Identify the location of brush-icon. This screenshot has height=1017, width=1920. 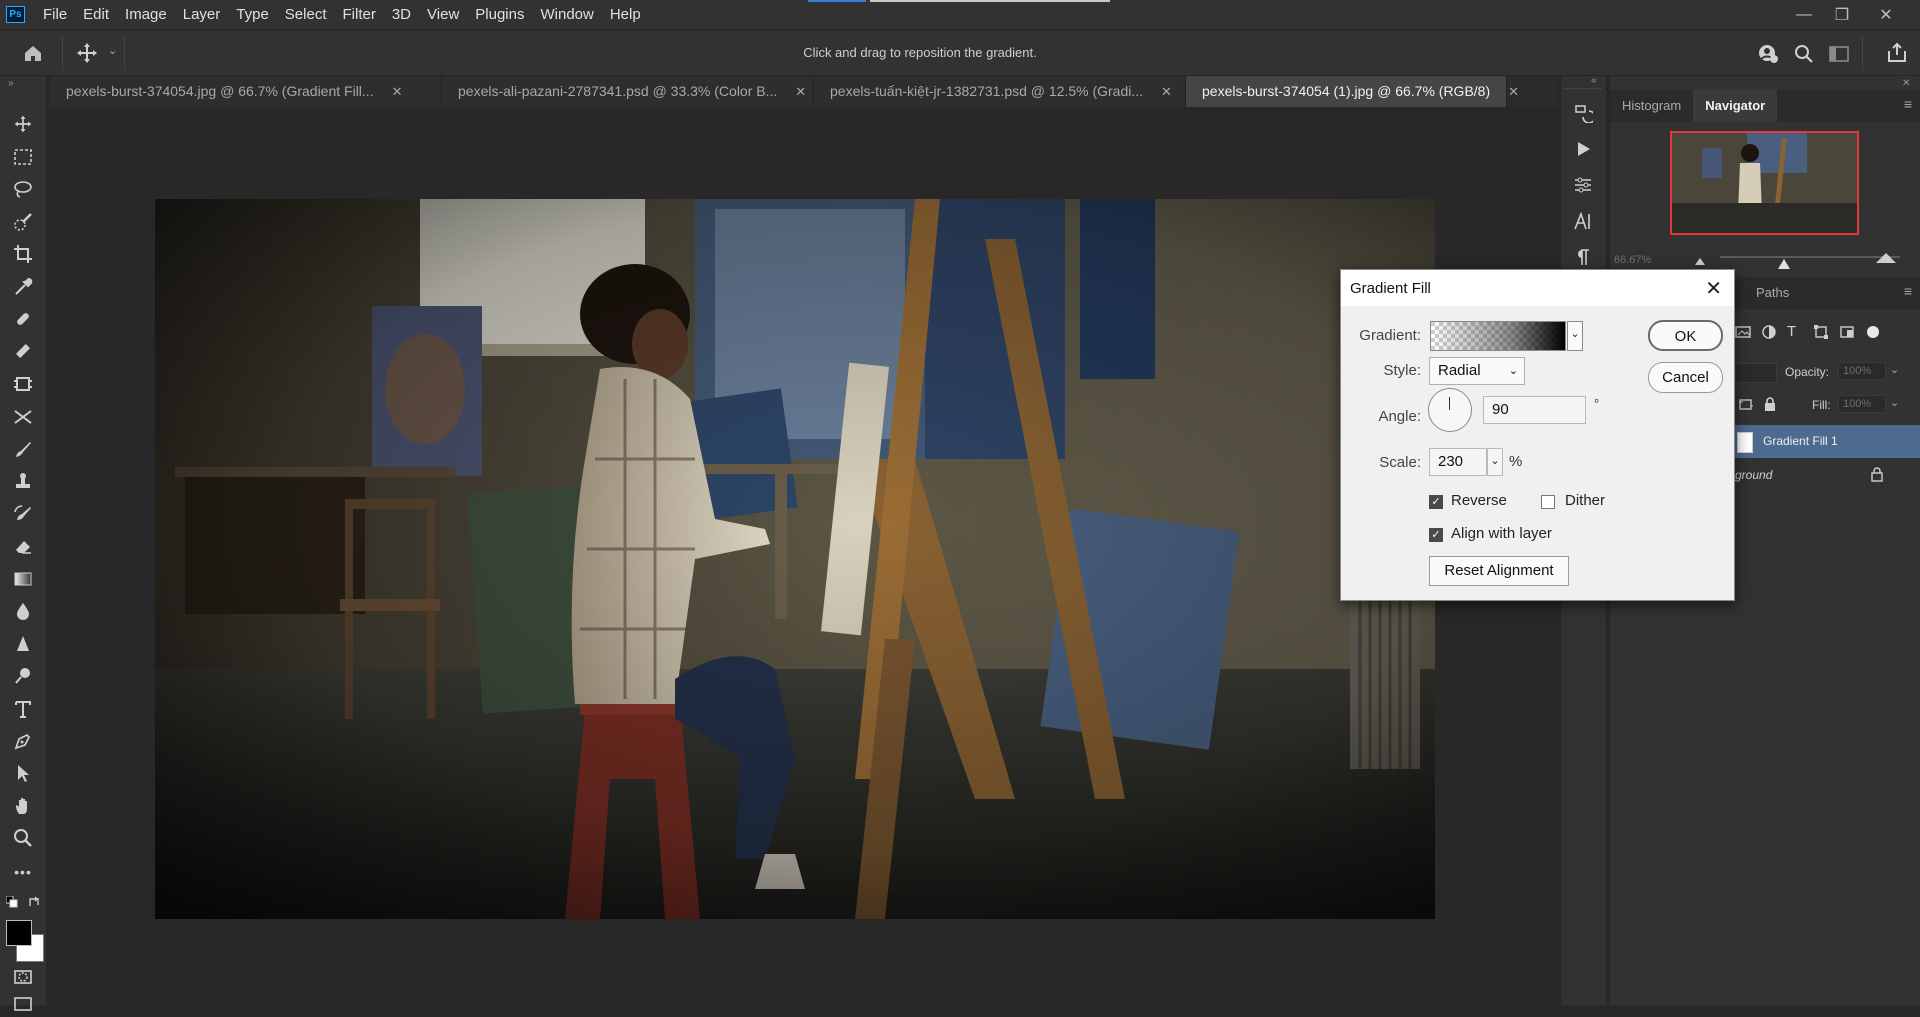
(23, 351).